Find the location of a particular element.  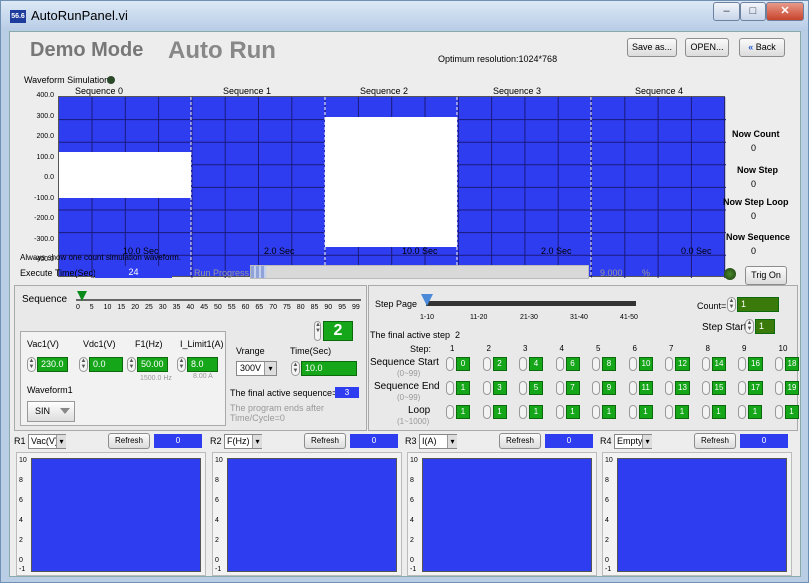

ends-note-2: Time/Cycle=0 is located at coordinates (257, 418).